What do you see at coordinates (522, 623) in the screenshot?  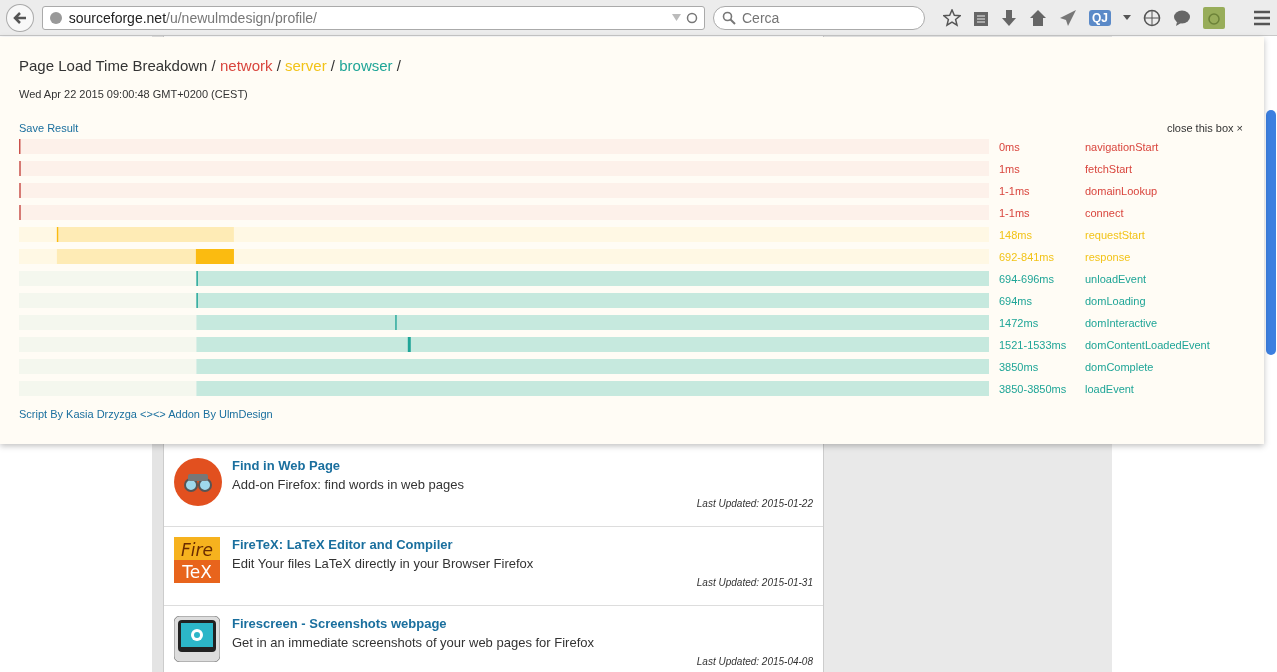 I see `project-title-link: Firescreen - Screenshots webpage` at bounding box center [522, 623].